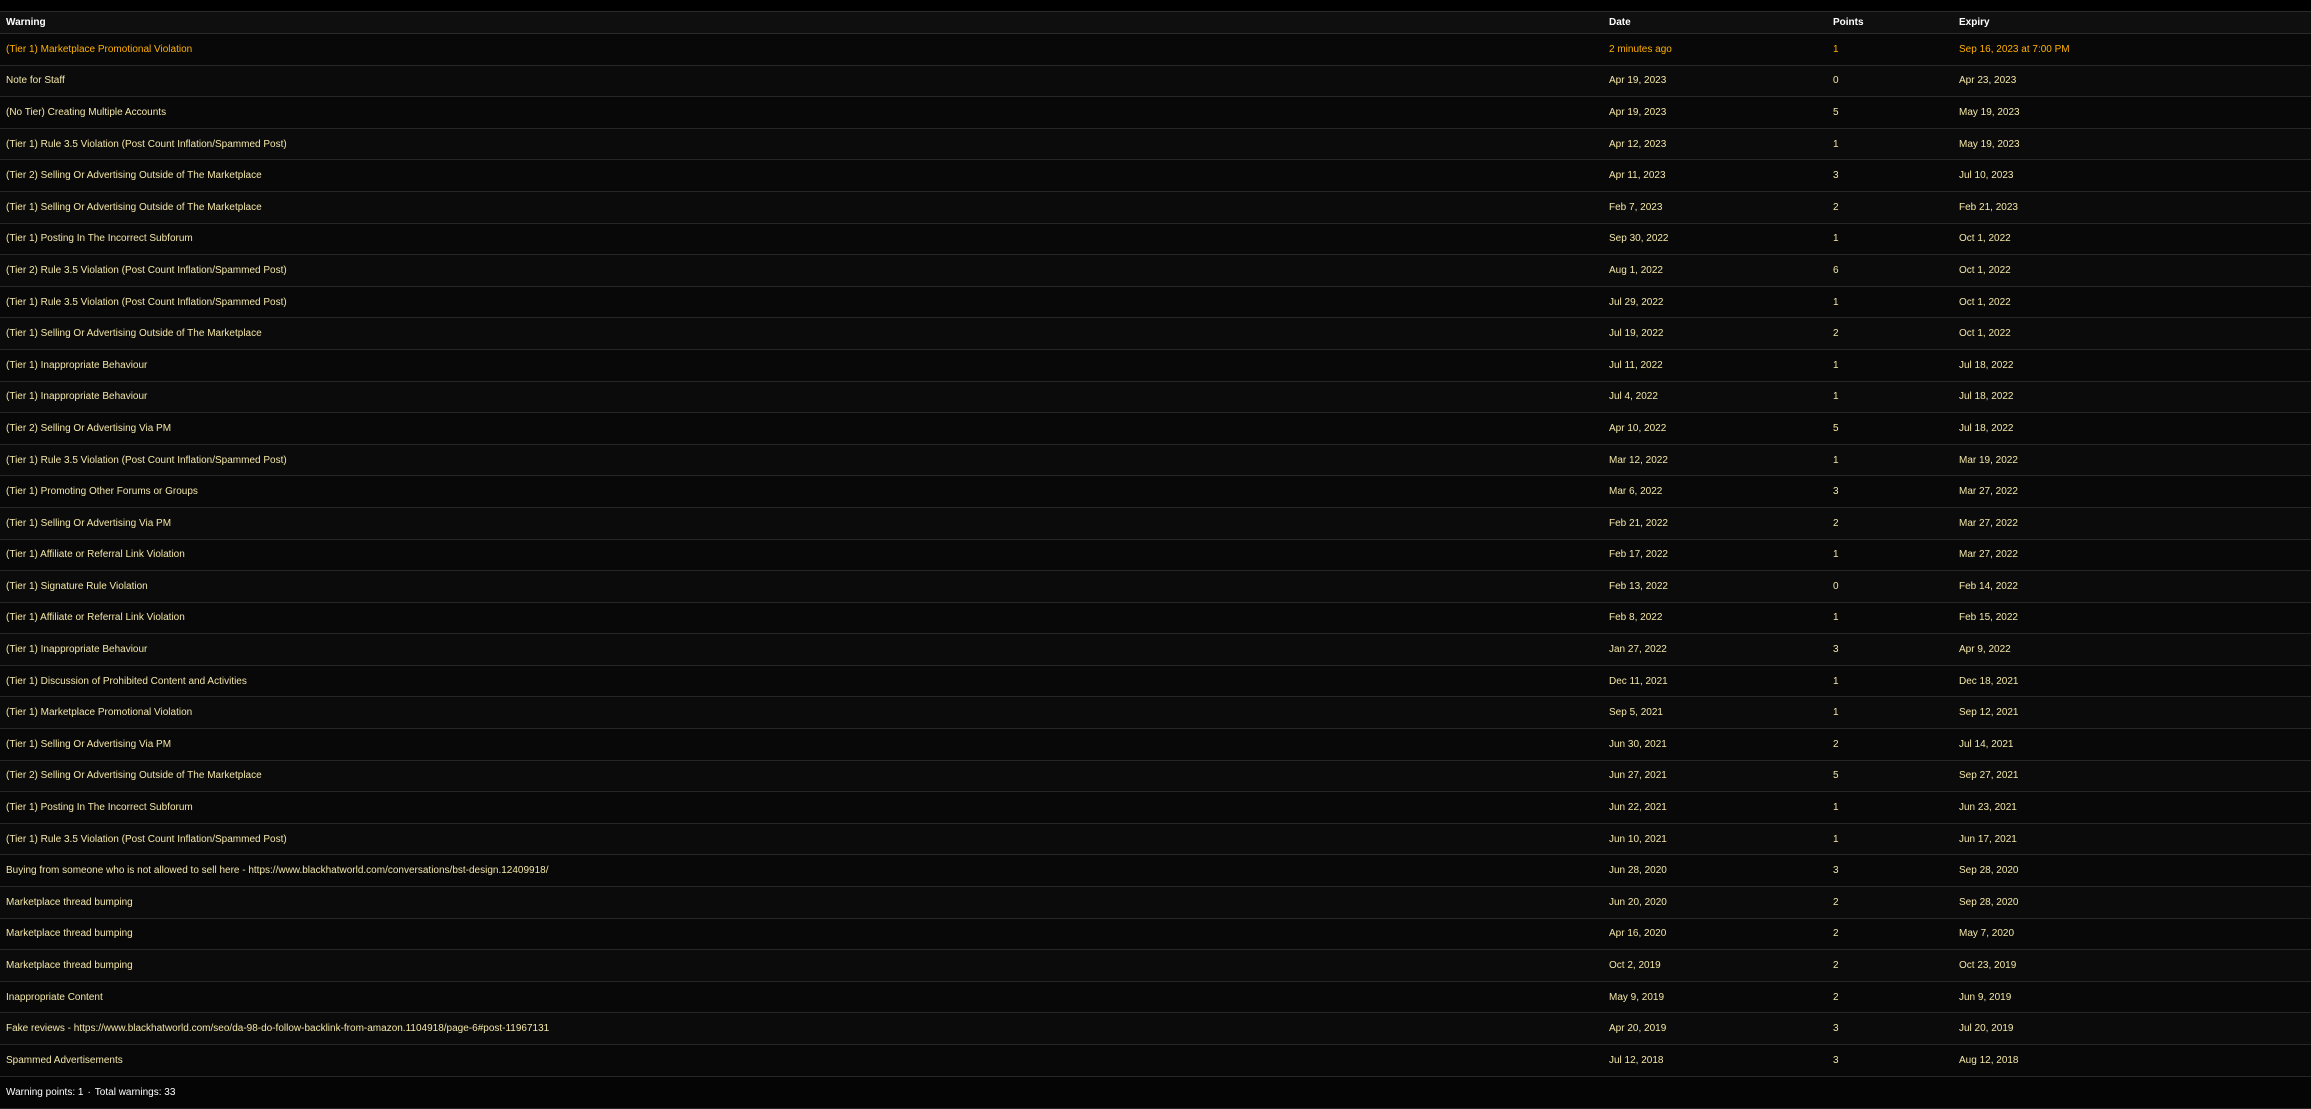 Image resolution: width=2311 pixels, height=1109 pixels. I want to click on cell-expiry: Feb 15, 2022, so click(1988, 618).